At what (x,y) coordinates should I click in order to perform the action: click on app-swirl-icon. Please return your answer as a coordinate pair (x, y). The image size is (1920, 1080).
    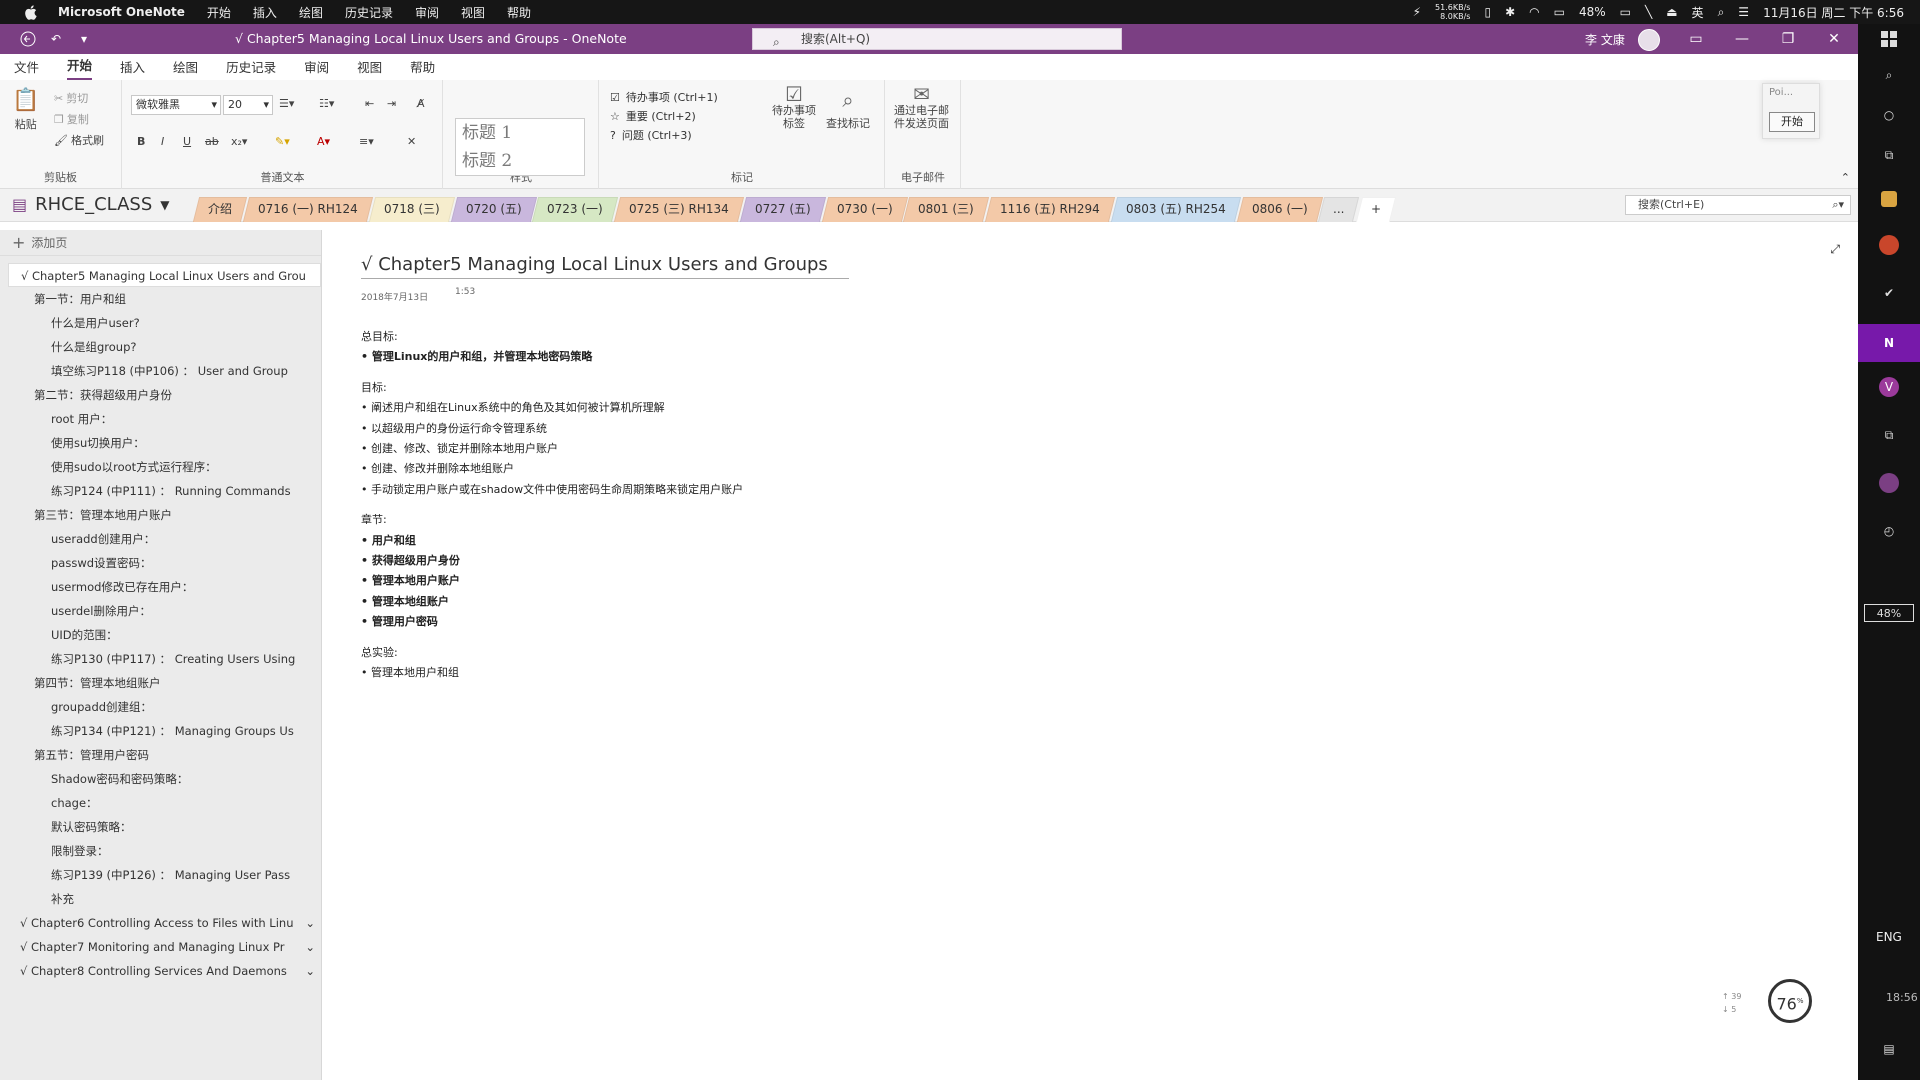
    Looking at the image, I should click on (1889, 483).